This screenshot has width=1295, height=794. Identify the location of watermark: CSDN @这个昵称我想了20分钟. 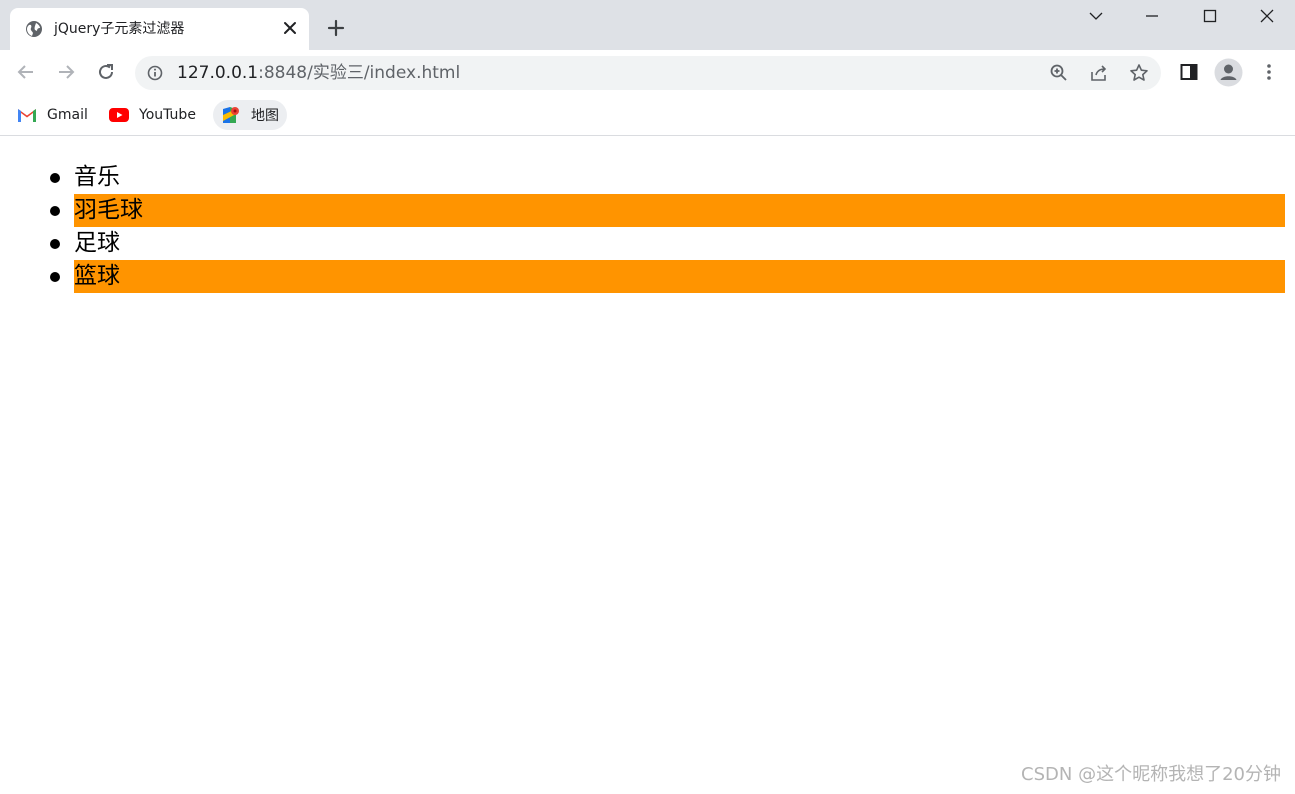
(1151, 774).